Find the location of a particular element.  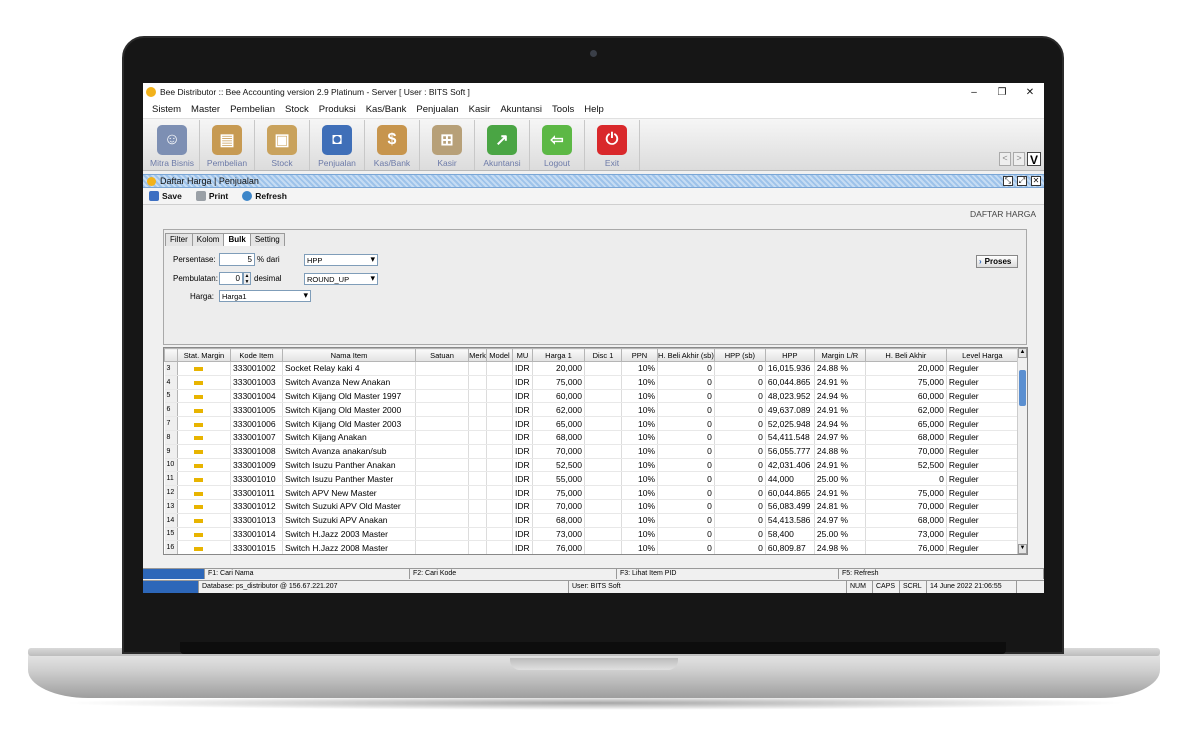

form-maximize-button: ⤢ is located at coordinates (1022, 181).